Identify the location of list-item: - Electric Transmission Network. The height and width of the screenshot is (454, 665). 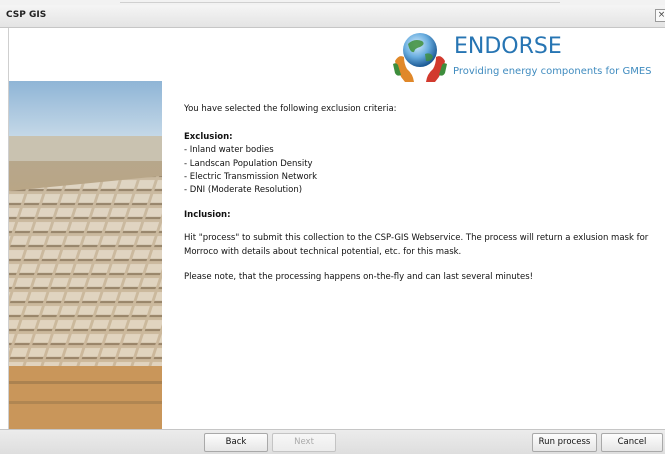
(251, 176).